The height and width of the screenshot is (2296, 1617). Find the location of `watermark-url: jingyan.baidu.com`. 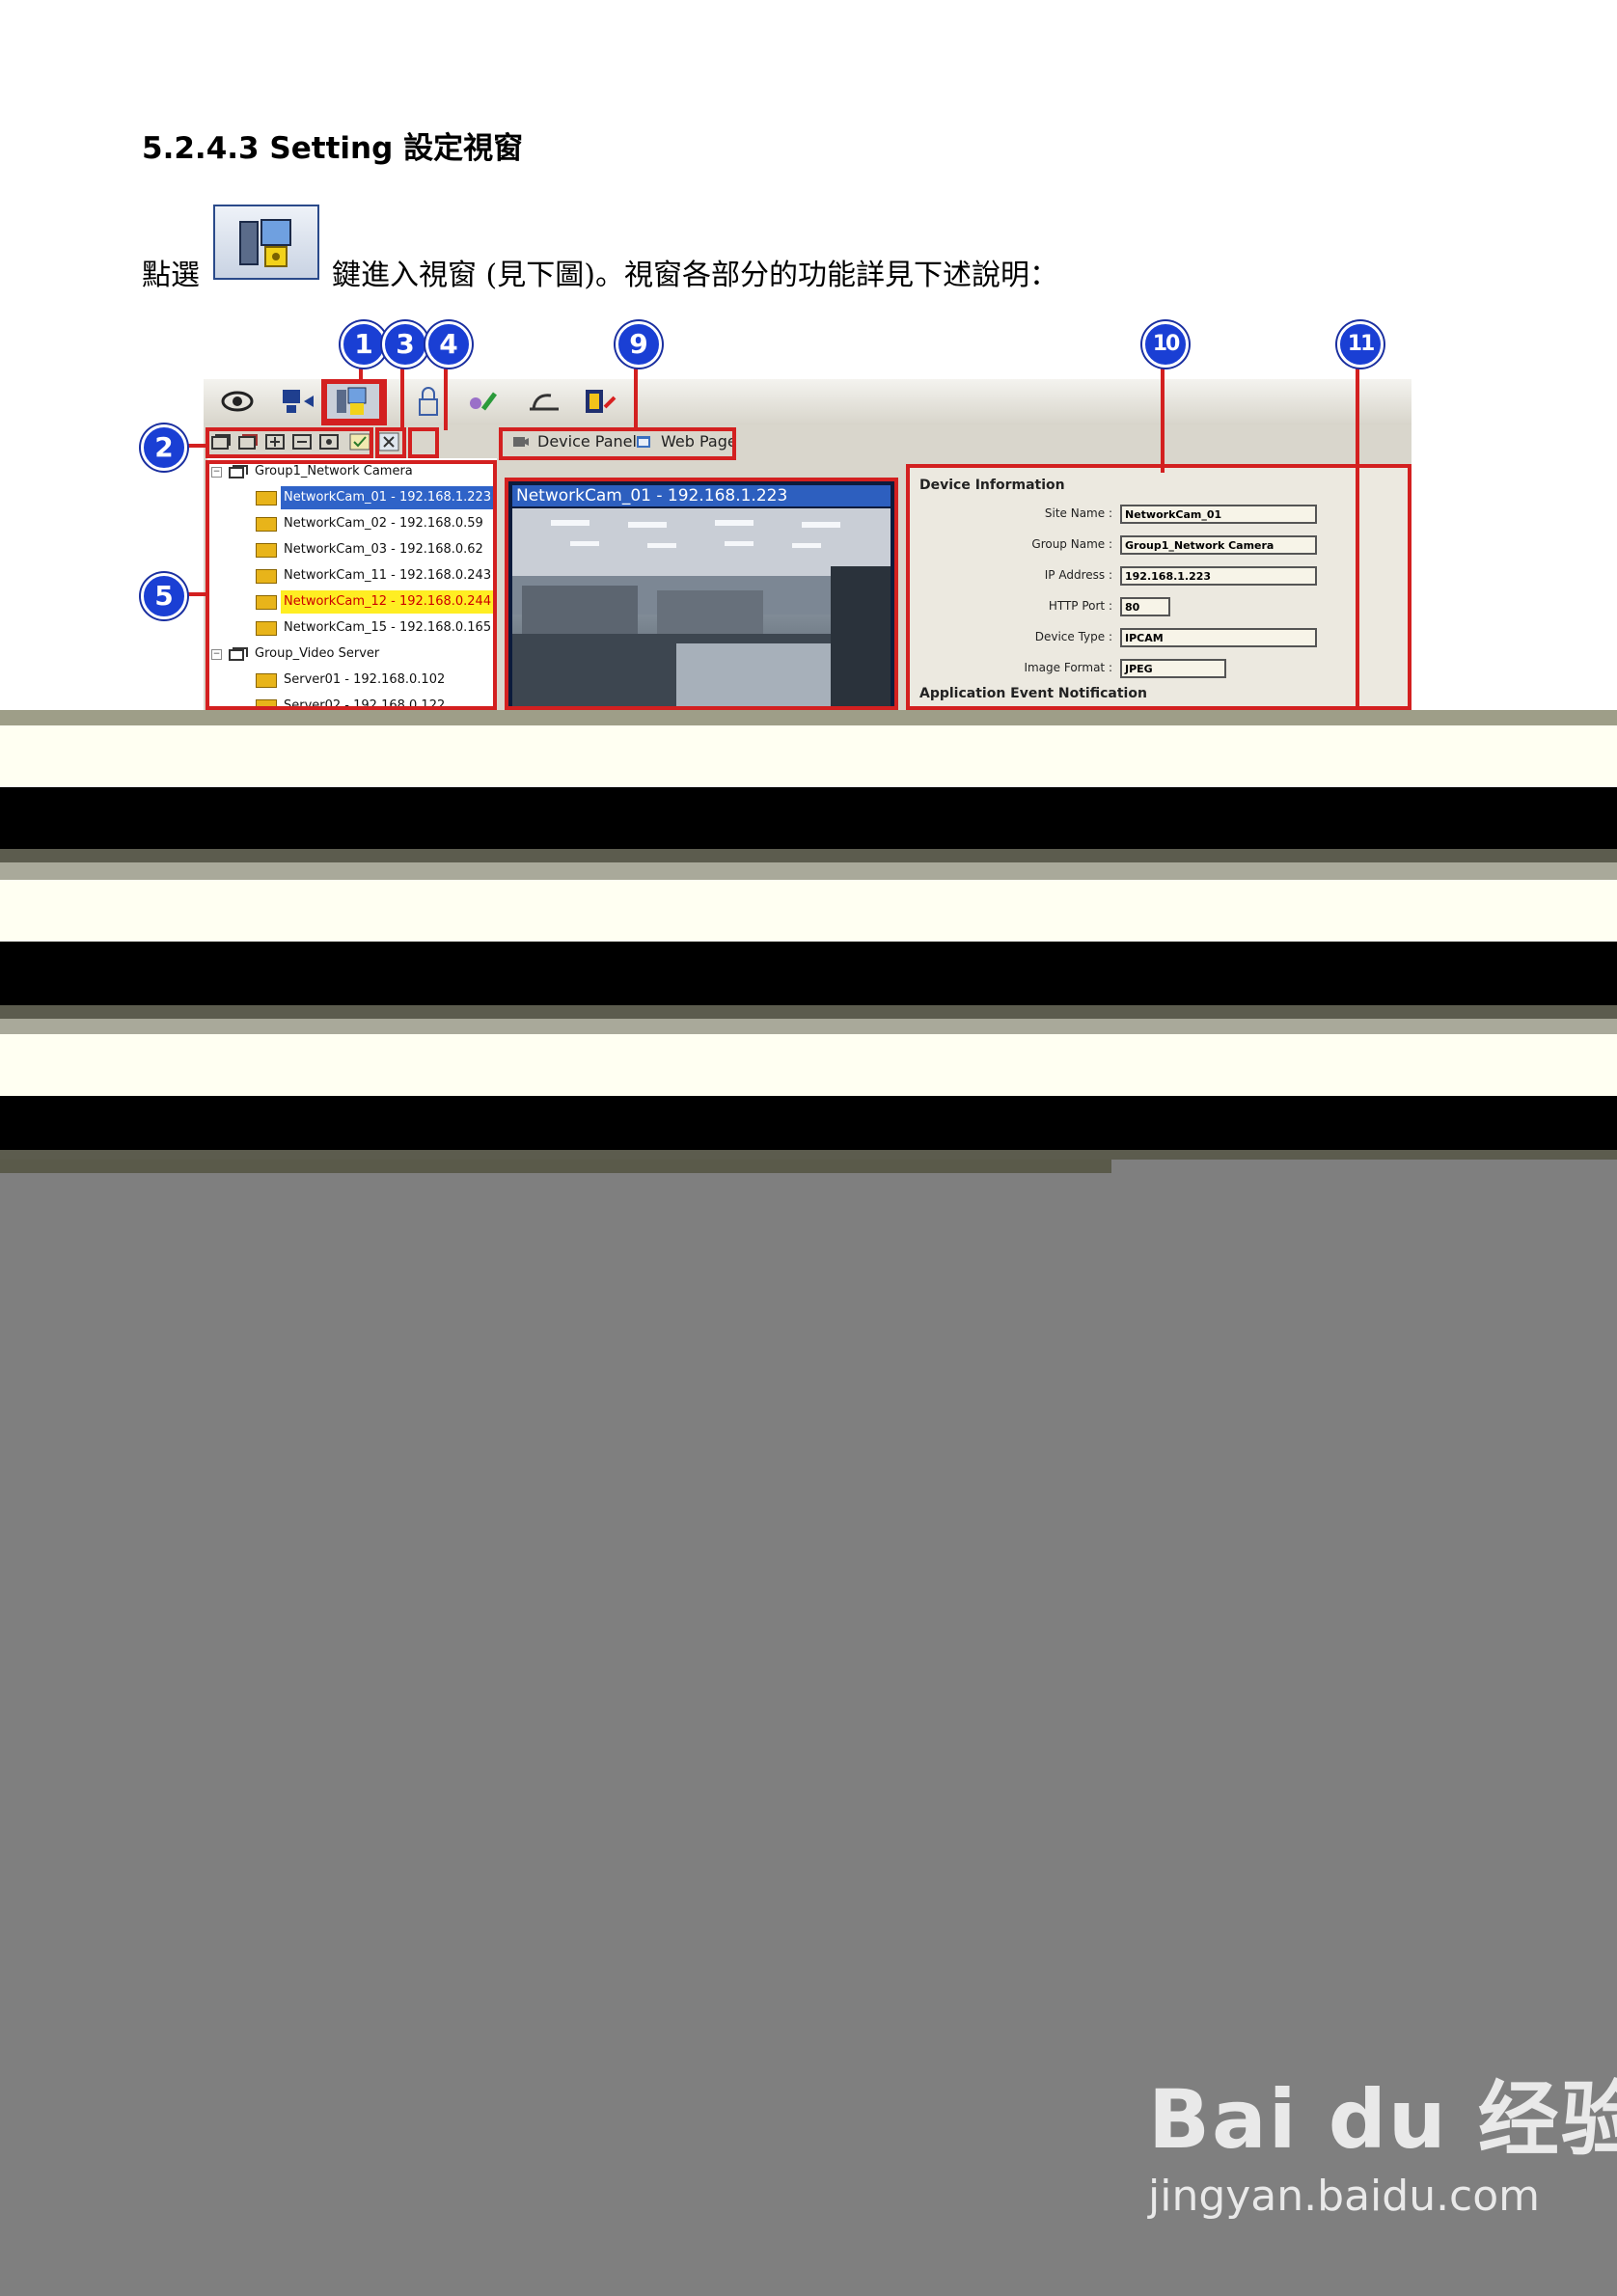

watermark-url: jingyan.baidu.com is located at coordinates (1344, 2196).